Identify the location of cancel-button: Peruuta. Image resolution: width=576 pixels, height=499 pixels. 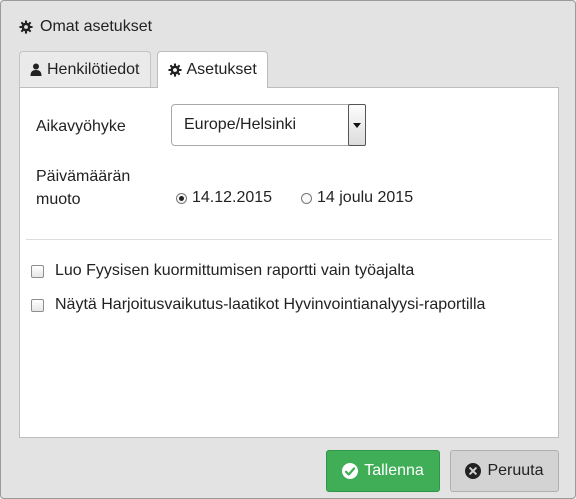
(504, 471).